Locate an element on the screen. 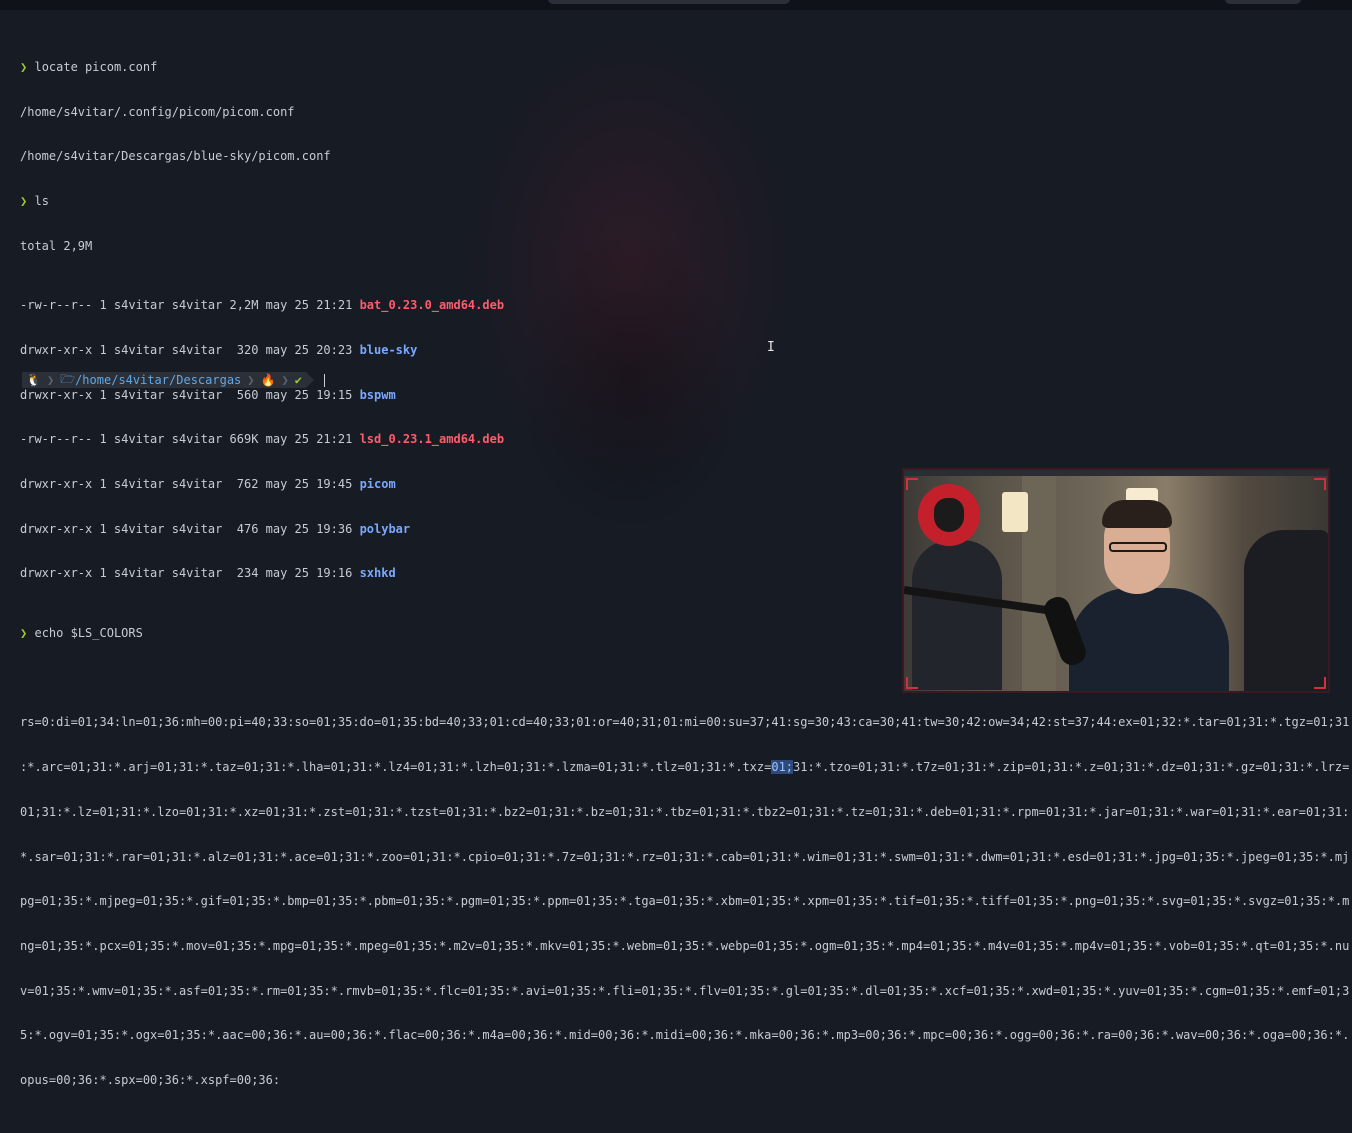 This screenshot has width=1352, height=1133. ls-dirname: picom is located at coordinates (377, 484).